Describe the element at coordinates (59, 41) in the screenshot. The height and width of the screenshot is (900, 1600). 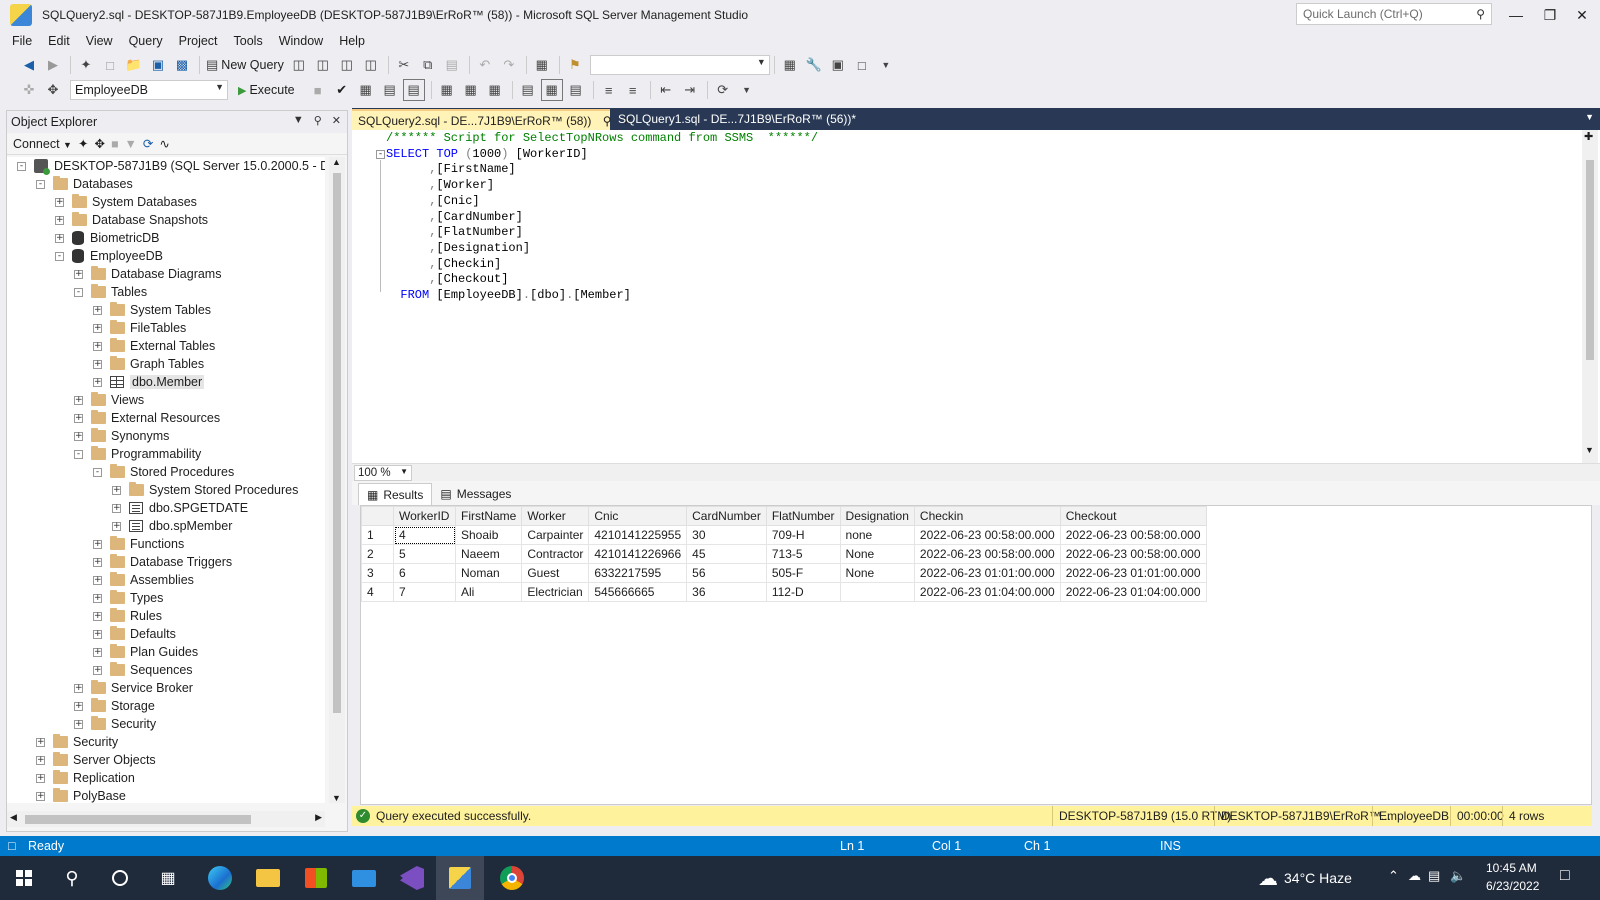
I see `menu-edit: Edit` at that location.